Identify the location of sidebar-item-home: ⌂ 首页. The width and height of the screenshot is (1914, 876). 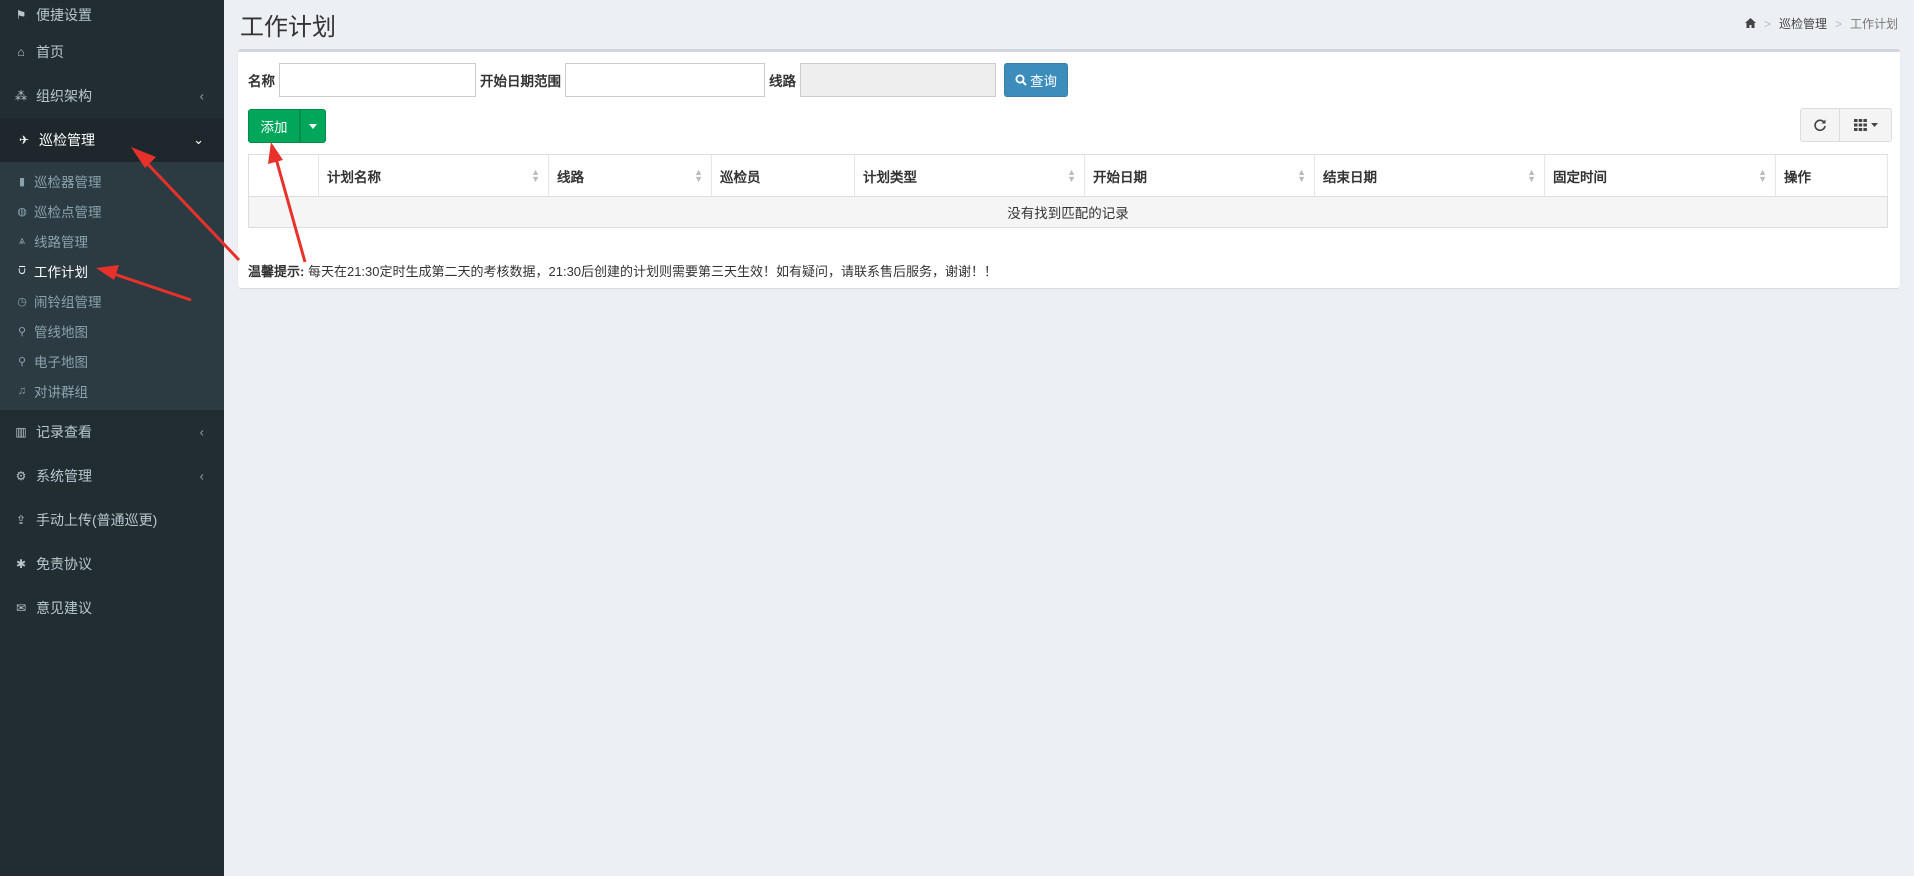
(112, 52).